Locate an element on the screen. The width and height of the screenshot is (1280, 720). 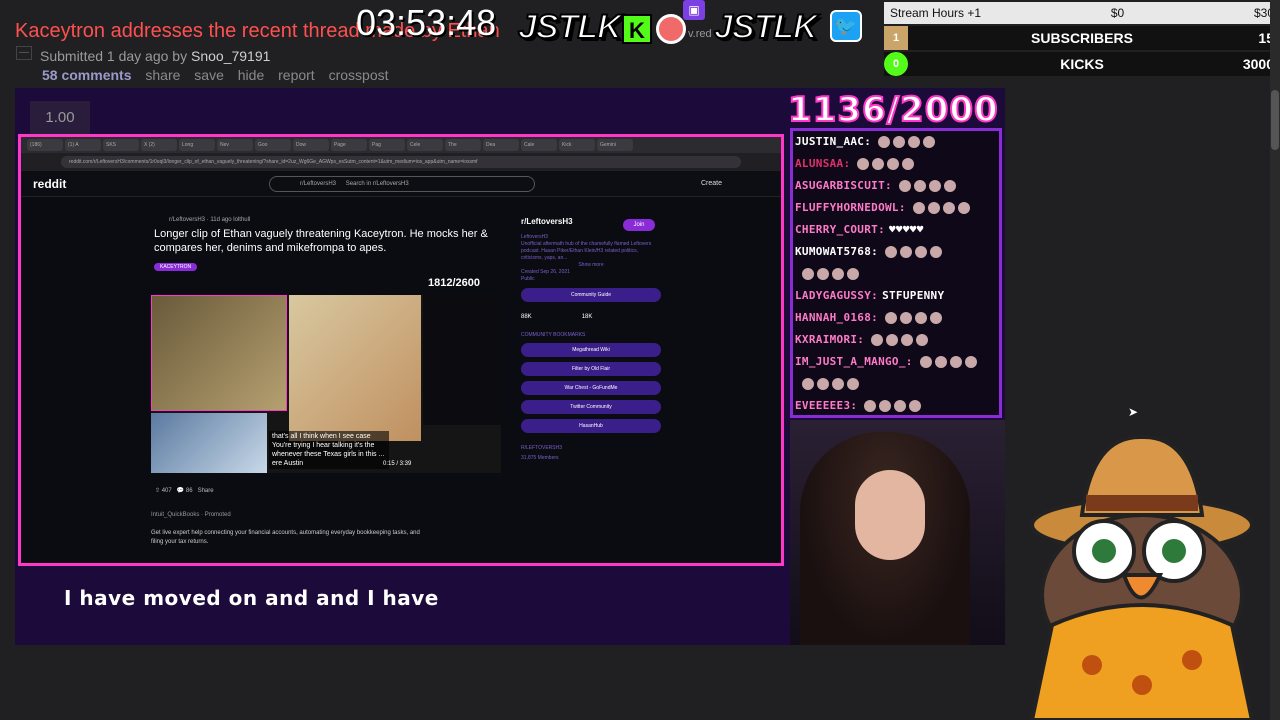
browser-tab: Gemini is located at coordinates (615, 145).